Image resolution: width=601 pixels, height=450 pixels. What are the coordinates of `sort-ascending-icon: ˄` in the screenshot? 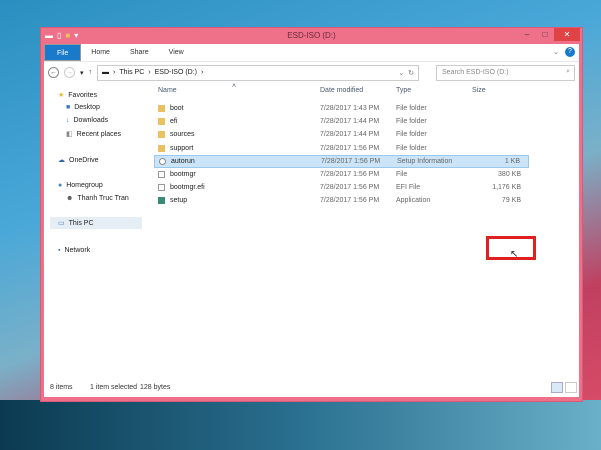 It's located at (234, 86).